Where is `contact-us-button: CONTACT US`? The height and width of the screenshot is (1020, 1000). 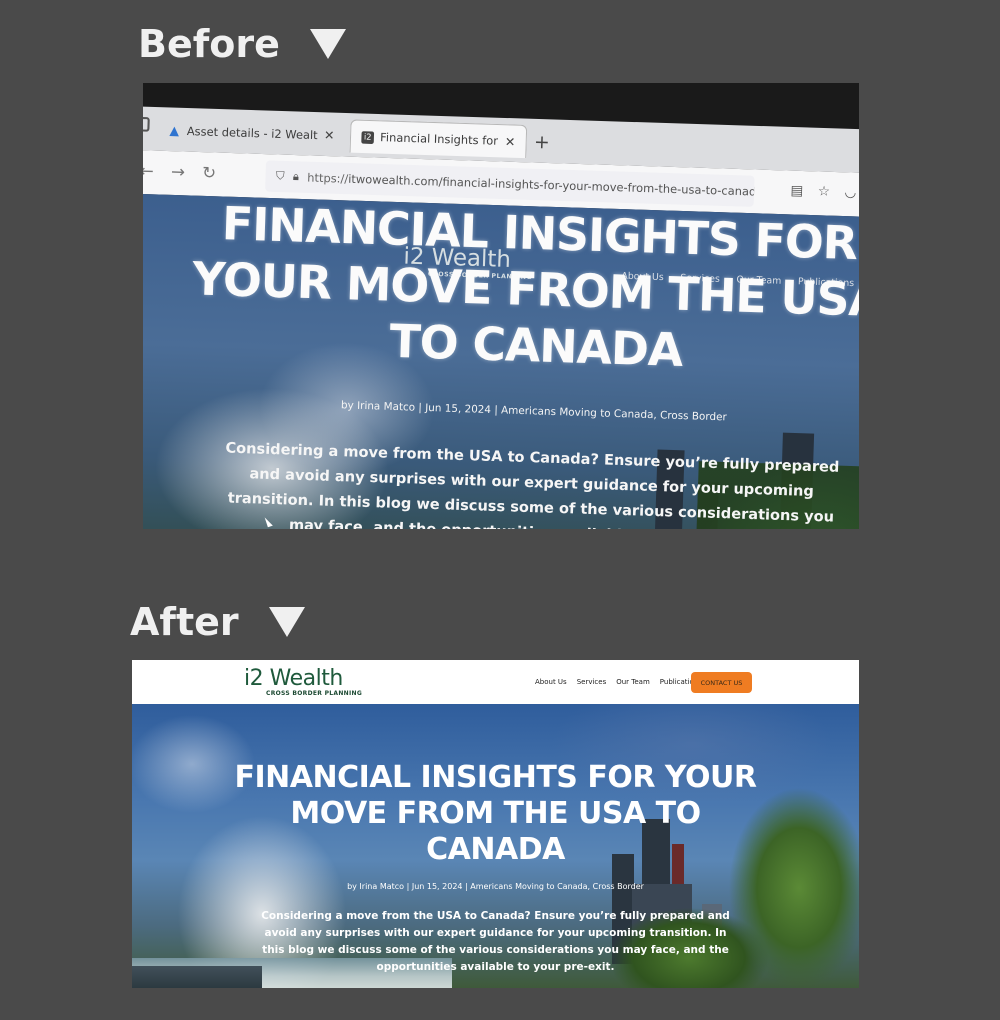
contact-us-button: CONTACT US is located at coordinates (721, 682).